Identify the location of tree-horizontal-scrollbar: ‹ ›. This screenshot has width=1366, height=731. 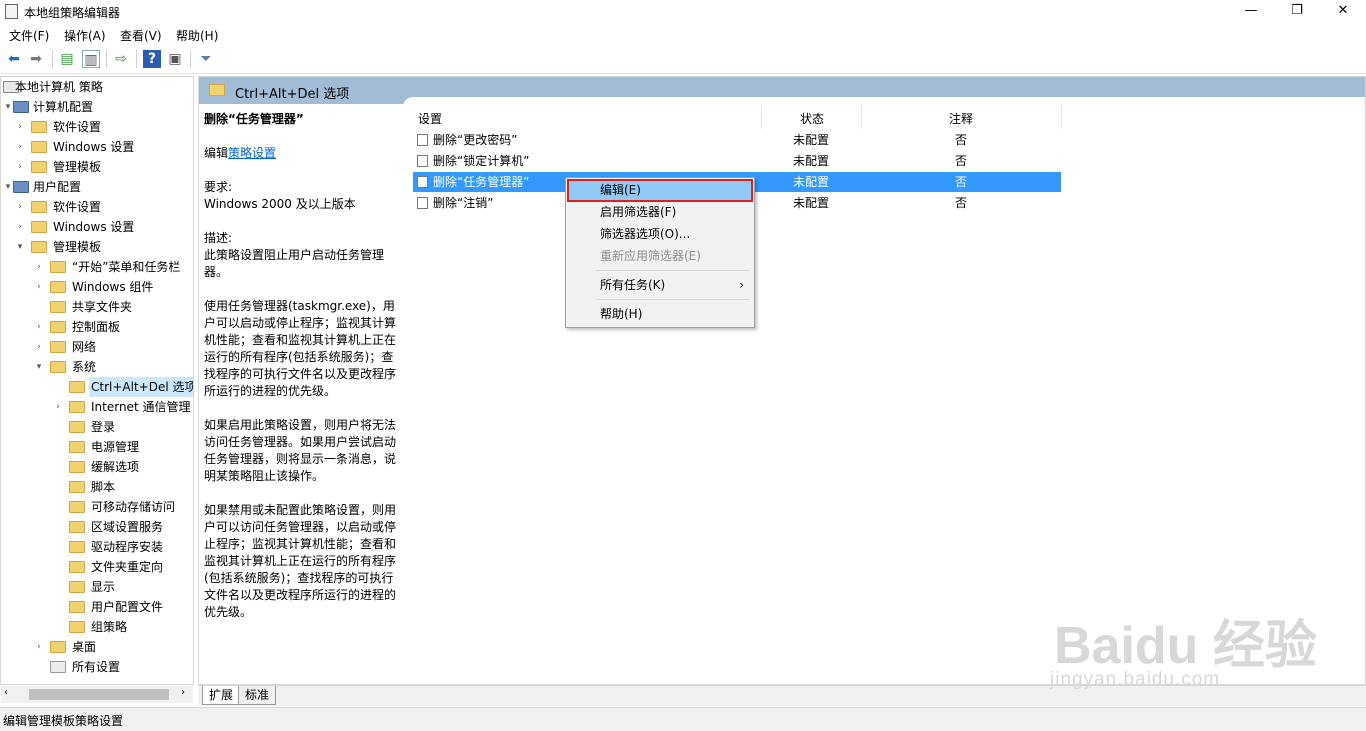
(97, 694).